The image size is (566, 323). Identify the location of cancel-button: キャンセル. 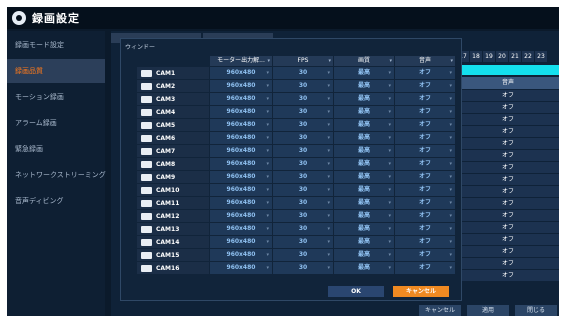
(440, 310).